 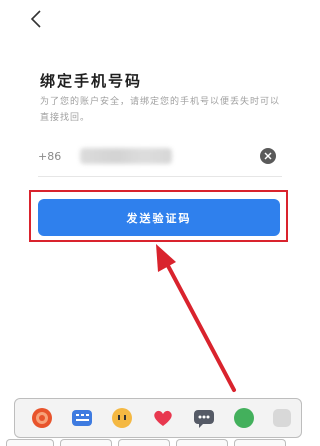 I want to click on partial-sticker-icon, so click(x=282, y=418).